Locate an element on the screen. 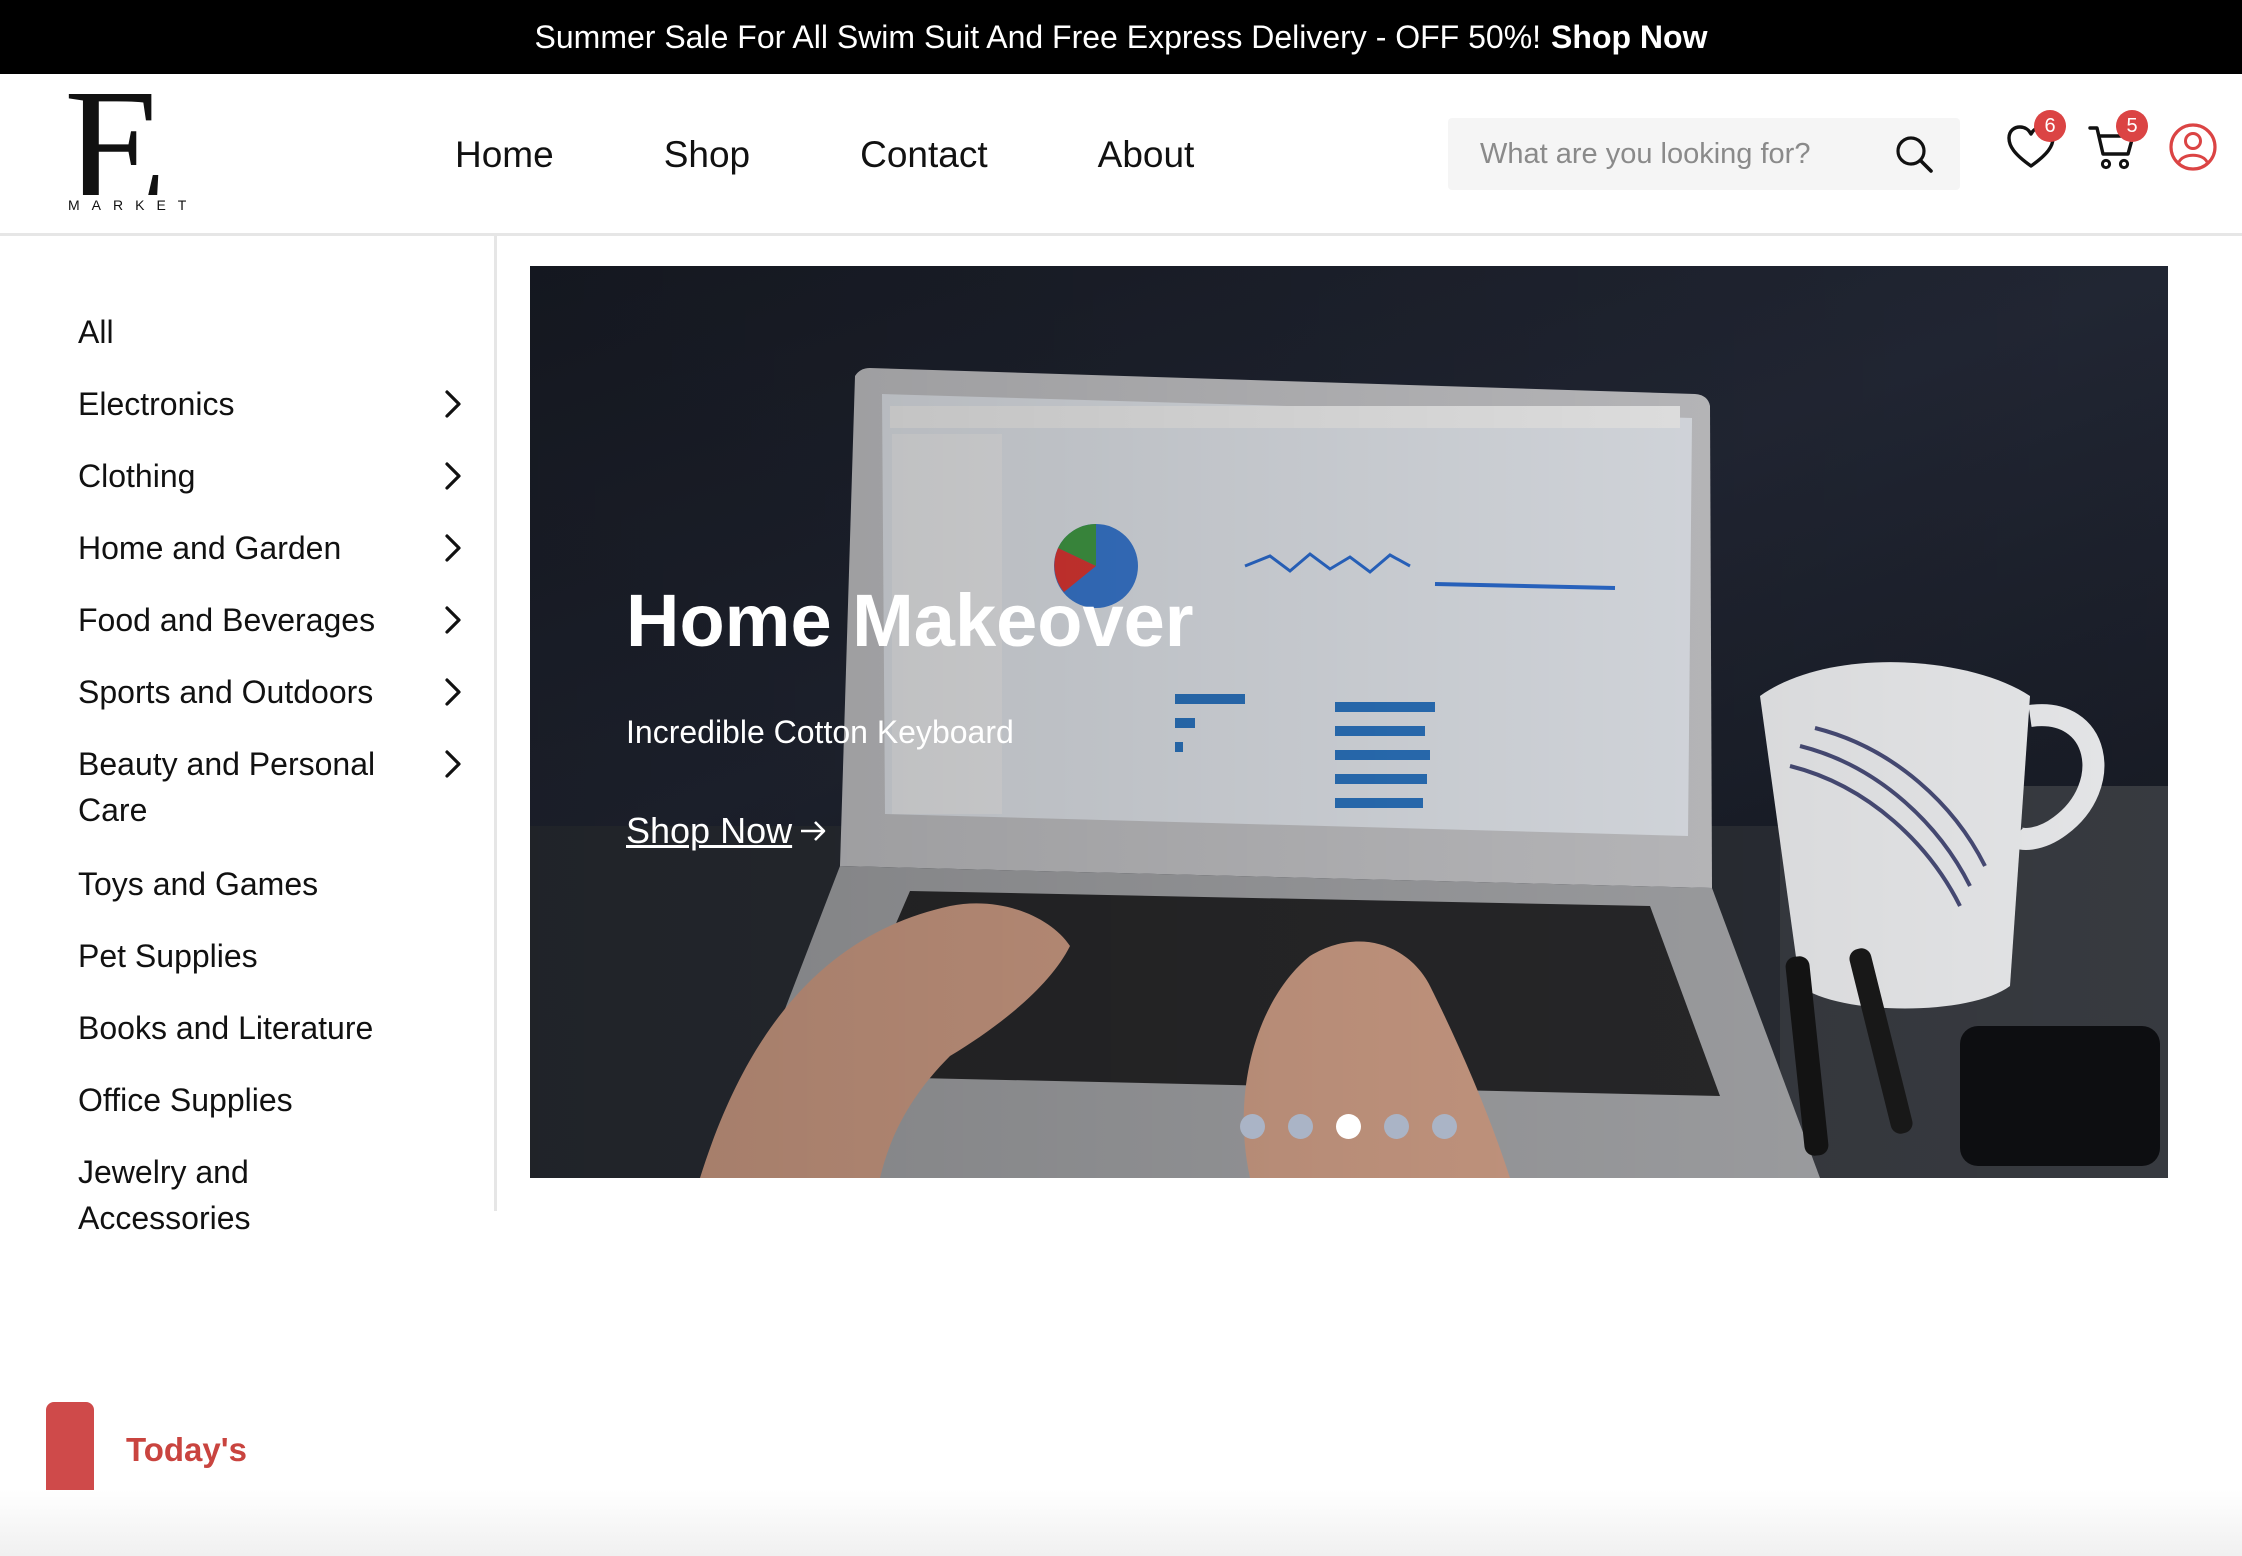 The height and width of the screenshot is (1556, 2242). hero-shop-now-link: Shop Now is located at coordinates (727, 831).